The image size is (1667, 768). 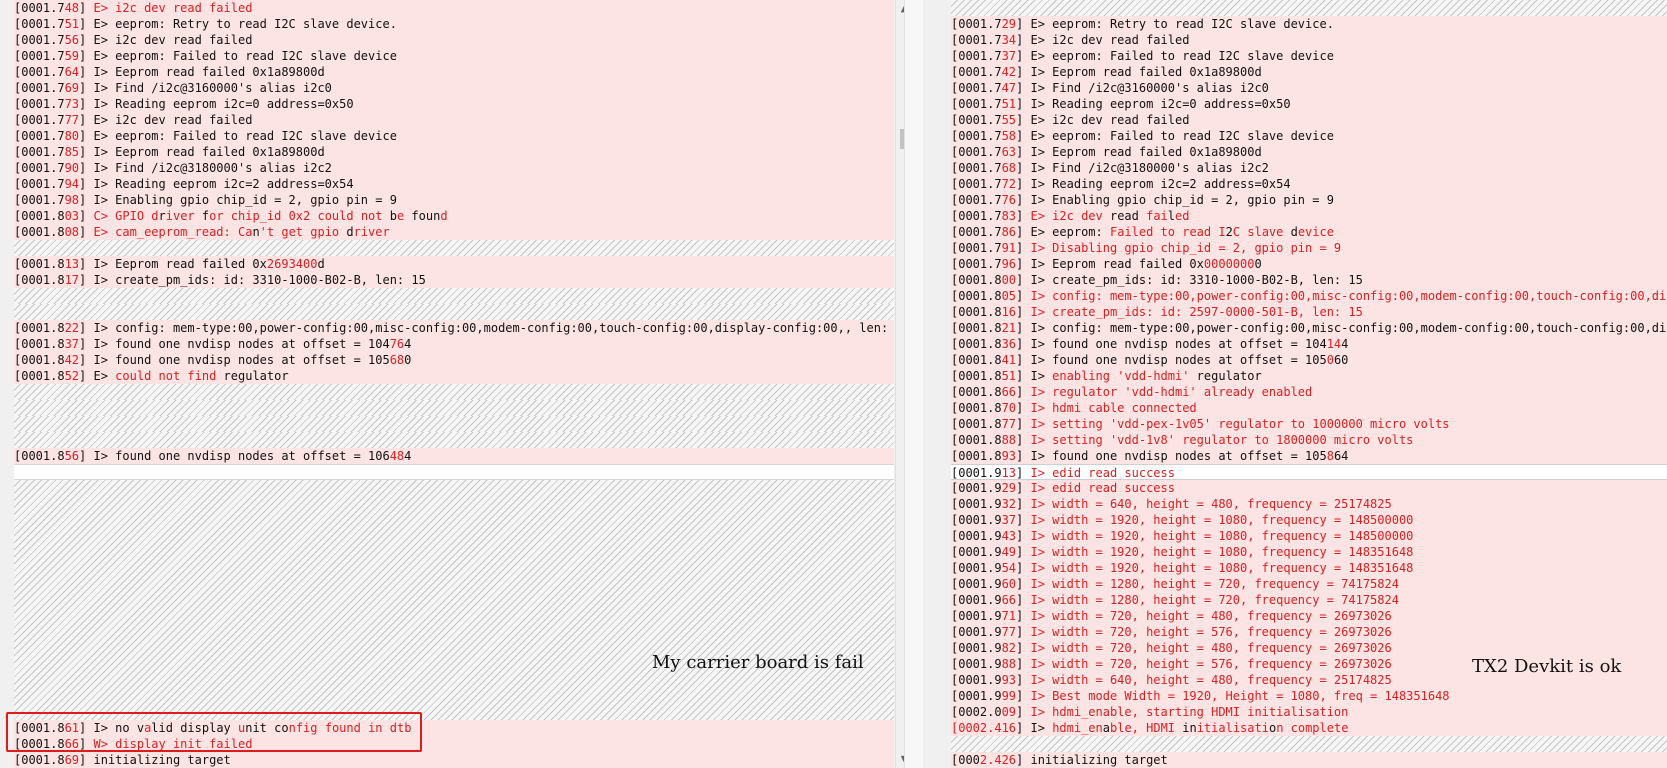 I want to click on log-timestamp: [0001.776], so click(x=987, y=200).